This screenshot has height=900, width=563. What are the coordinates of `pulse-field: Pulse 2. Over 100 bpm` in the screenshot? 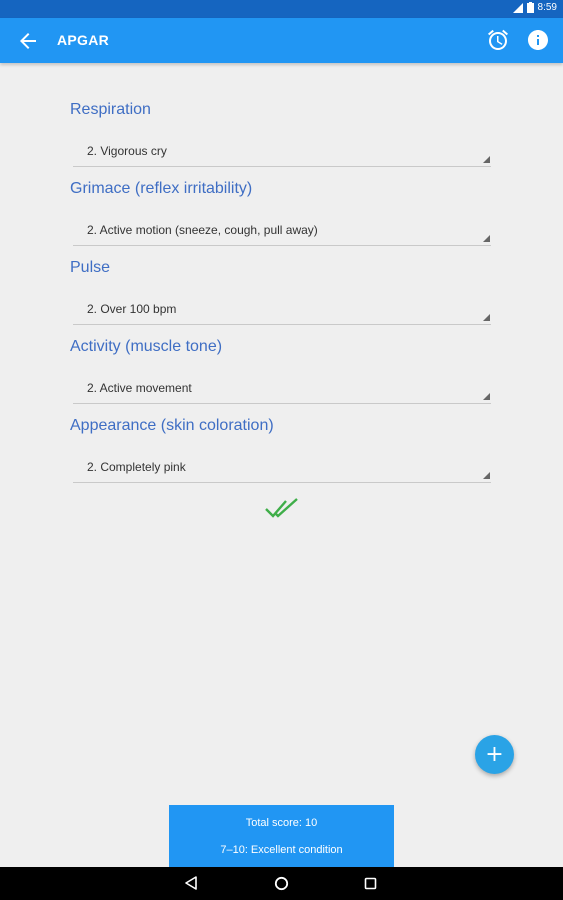 It's located at (280, 291).